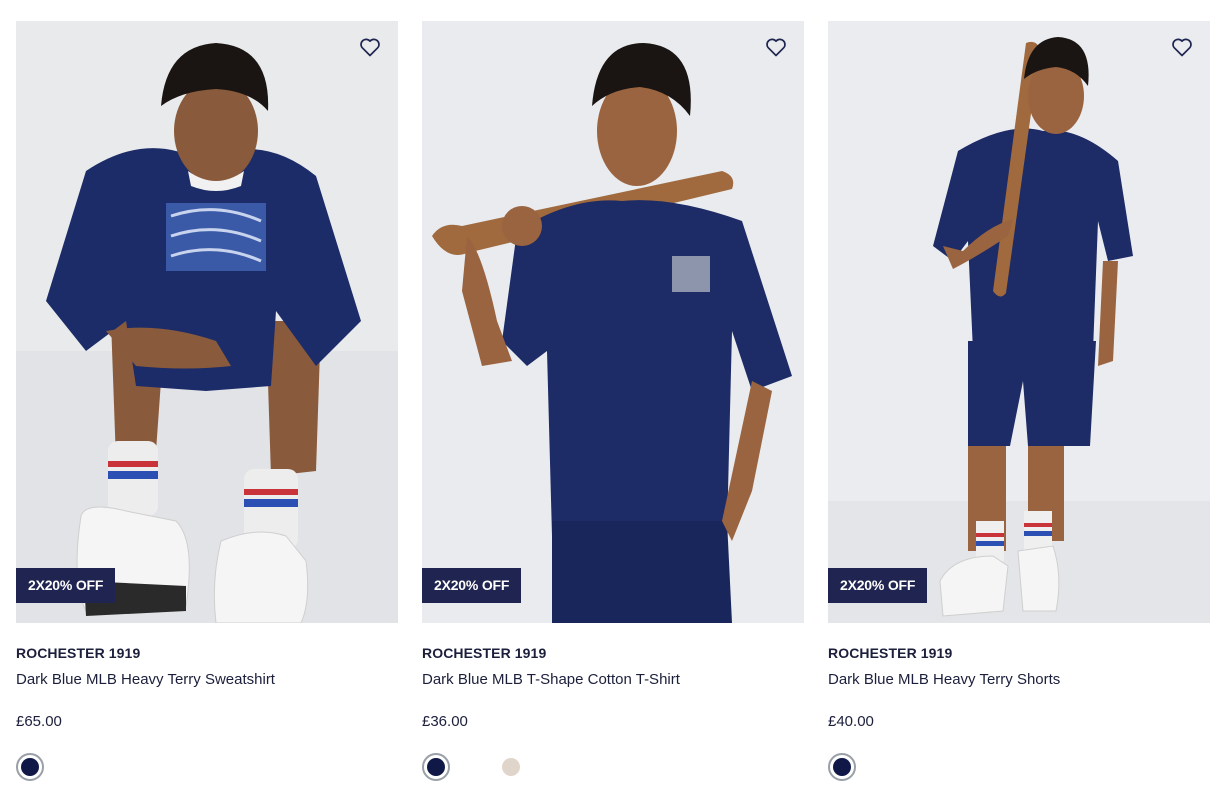 The height and width of the screenshot is (800, 1222). Describe the element at coordinates (145, 679) in the screenshot. I see `product-name: Dark Blue MLB Heavy Terry Sweatshirt` at that location.